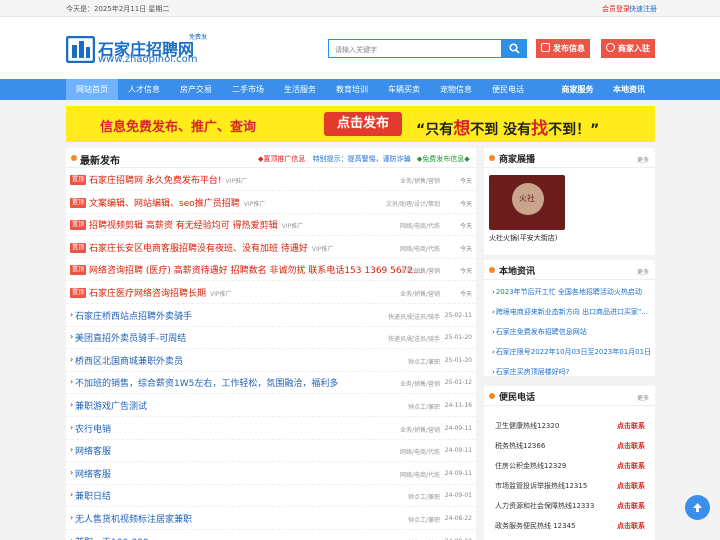  What do you see at coordinates (569, 270) in the screenshot?
I see `news-header: 本地资讯 更多` at bounding box center [569, 270].